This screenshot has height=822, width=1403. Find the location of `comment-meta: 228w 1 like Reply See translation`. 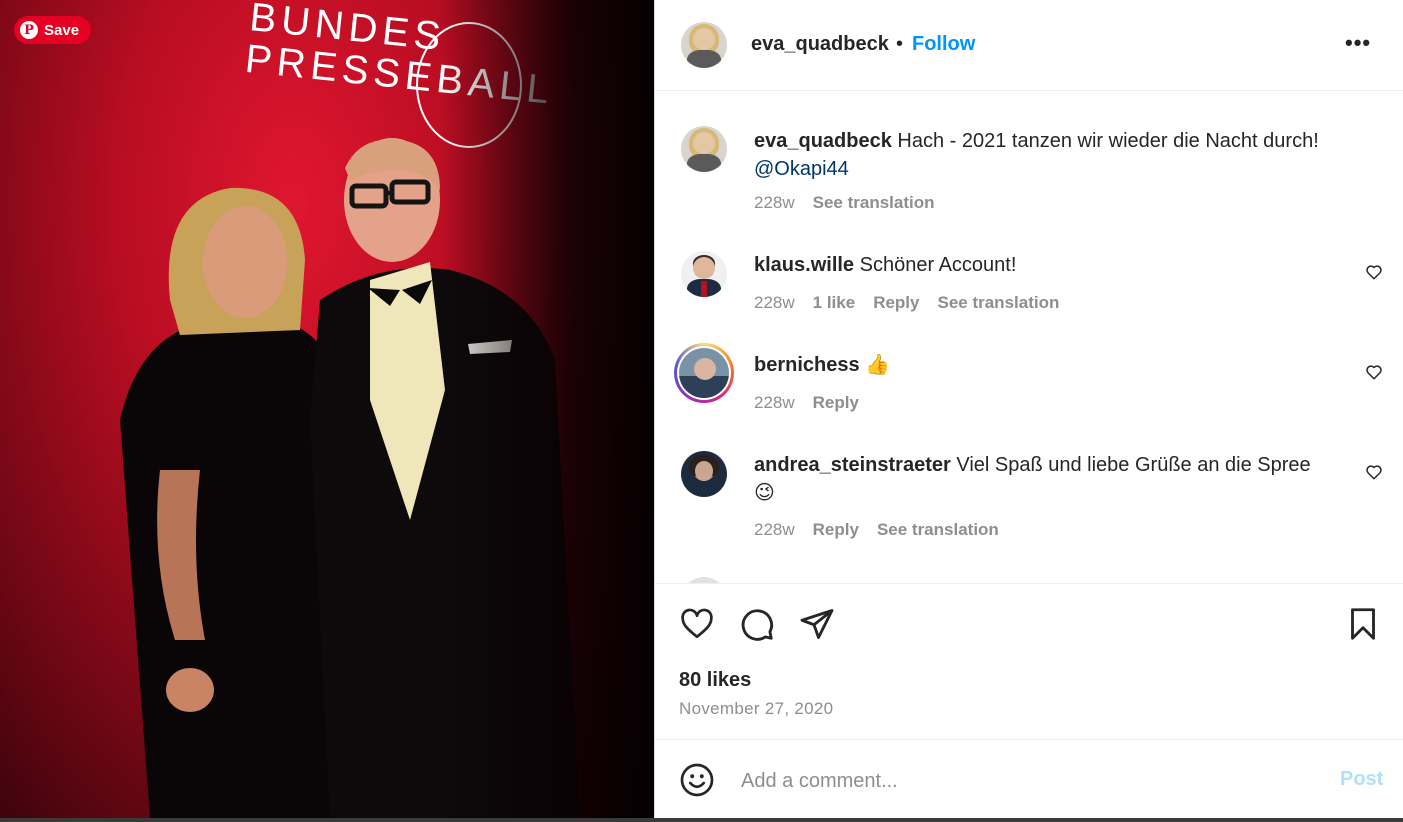

comment-meta: 228w 1 like Reply See translation is located at coordinates (906, 303).